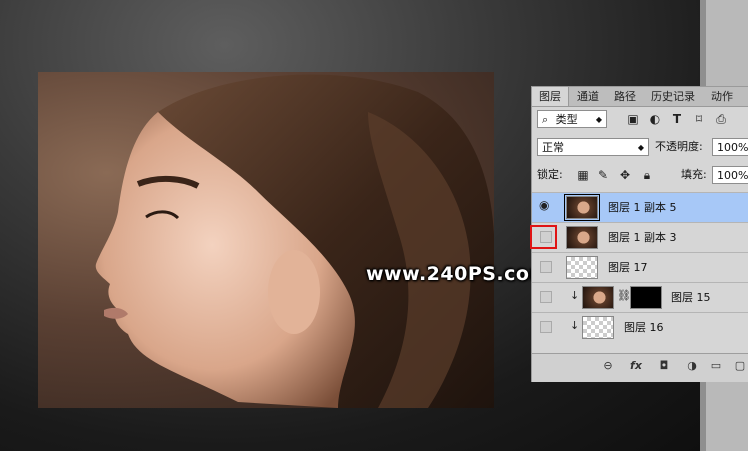 The width and height of the screenshot is (748, 451). What do you see at coordinates (722, 96) in the screenshot?
I see `tab-actions: 动作` at bounding box center [722, 96].